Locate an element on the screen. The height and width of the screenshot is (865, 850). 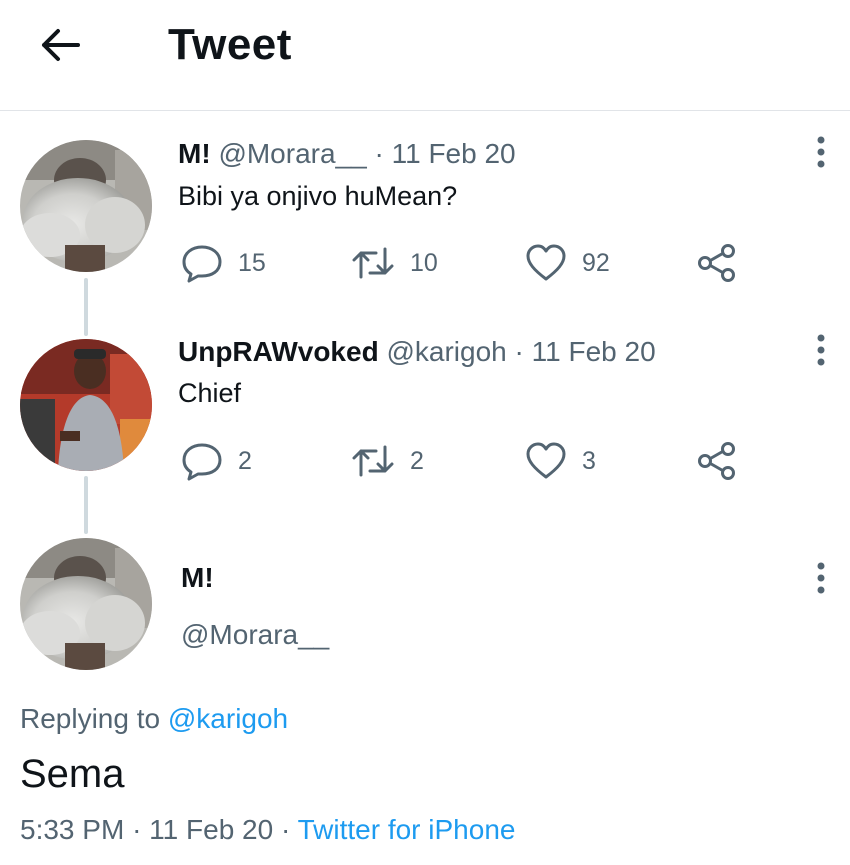
like-count: 3 is located at coordinates (589, 460).